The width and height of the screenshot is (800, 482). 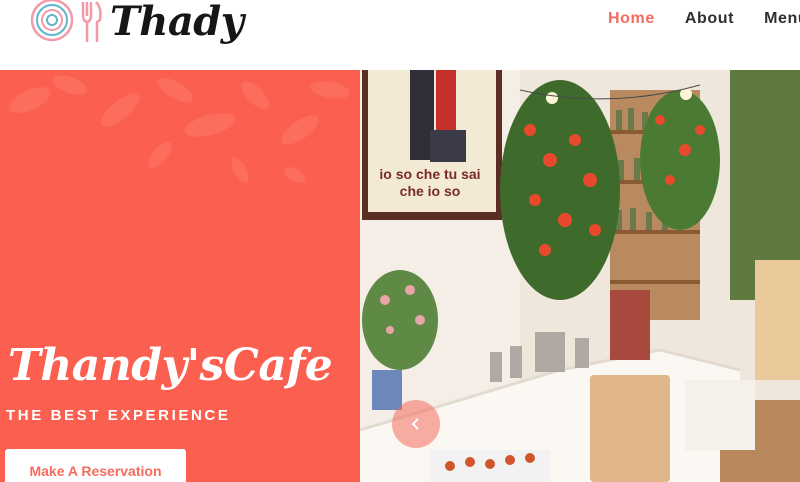 What do you see at coordinates (709, 19) in the screenshot?
I see `nav-item-about: About` at bounding box center [709, 19].